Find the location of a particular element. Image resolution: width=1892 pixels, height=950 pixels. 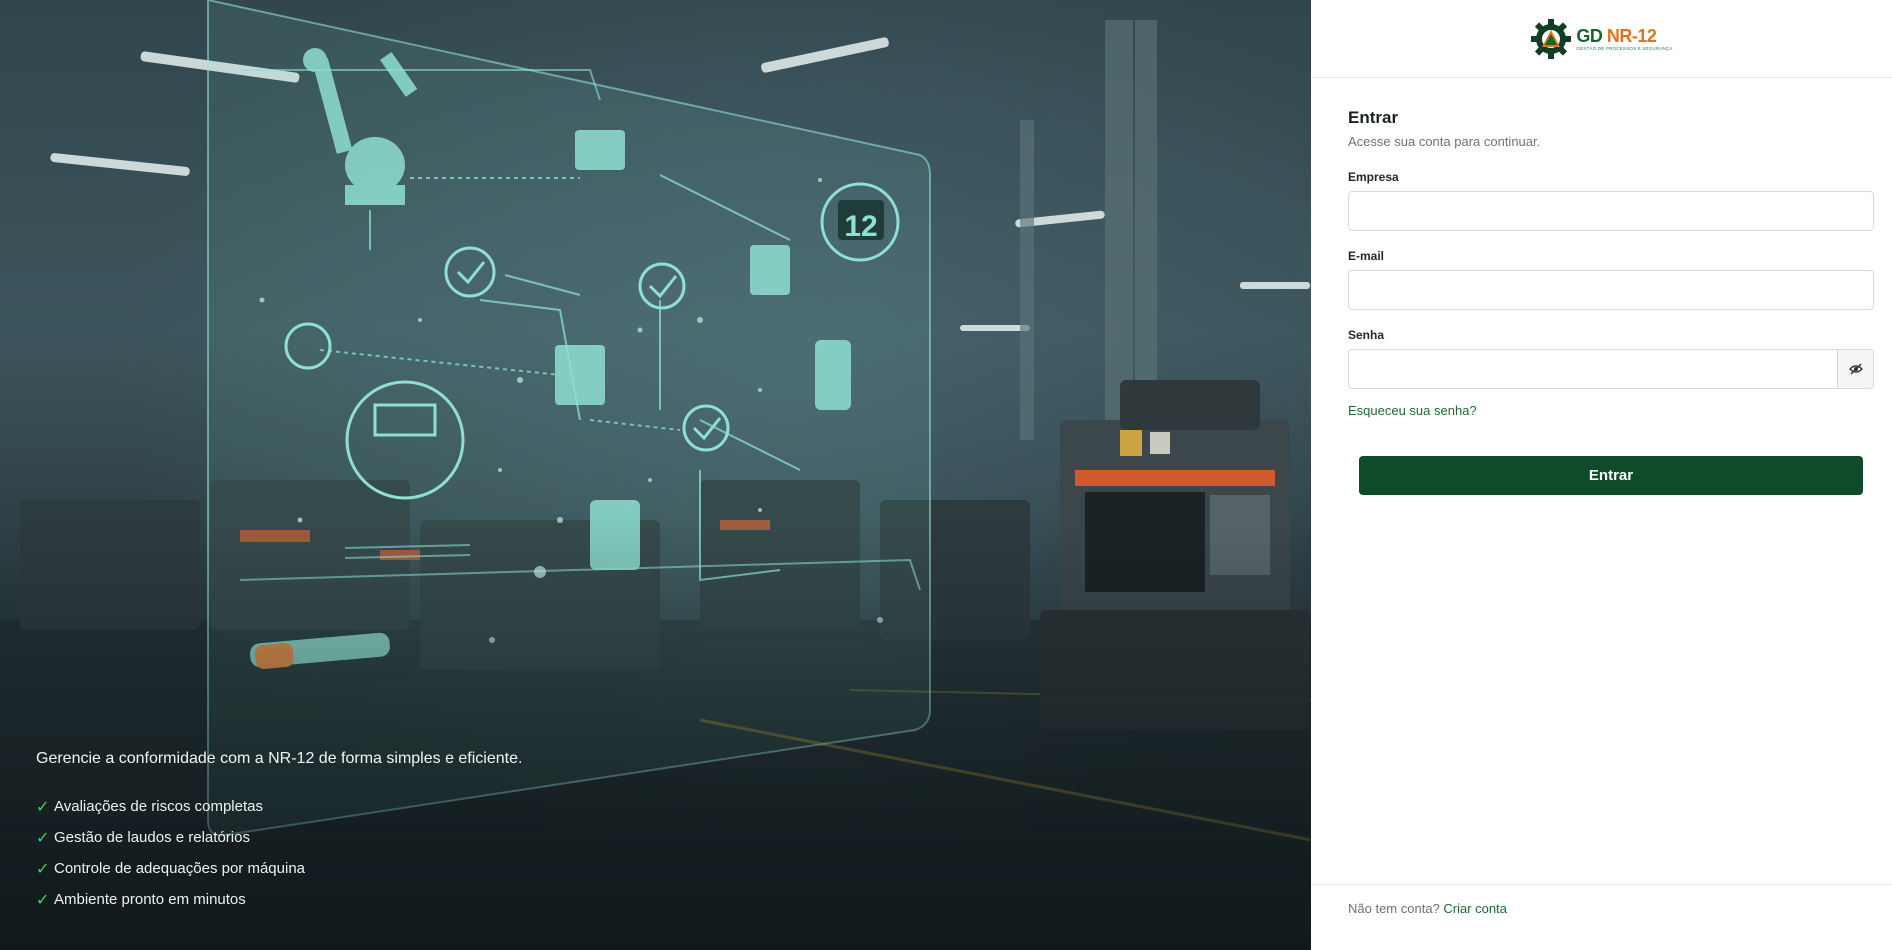

email-label: E-mail is located at coordinates (1366, 256).